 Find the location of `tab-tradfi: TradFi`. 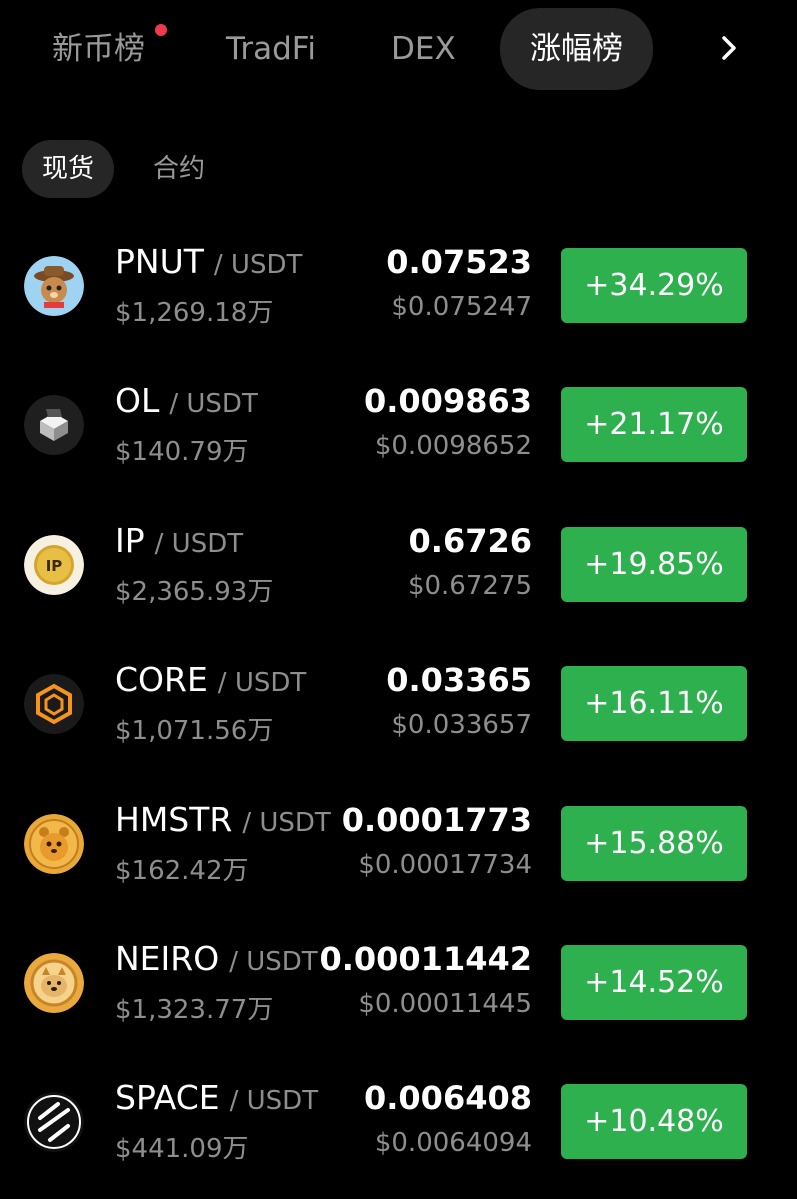

tab-tradfi: TradFi is located at coordinates (271, 49).